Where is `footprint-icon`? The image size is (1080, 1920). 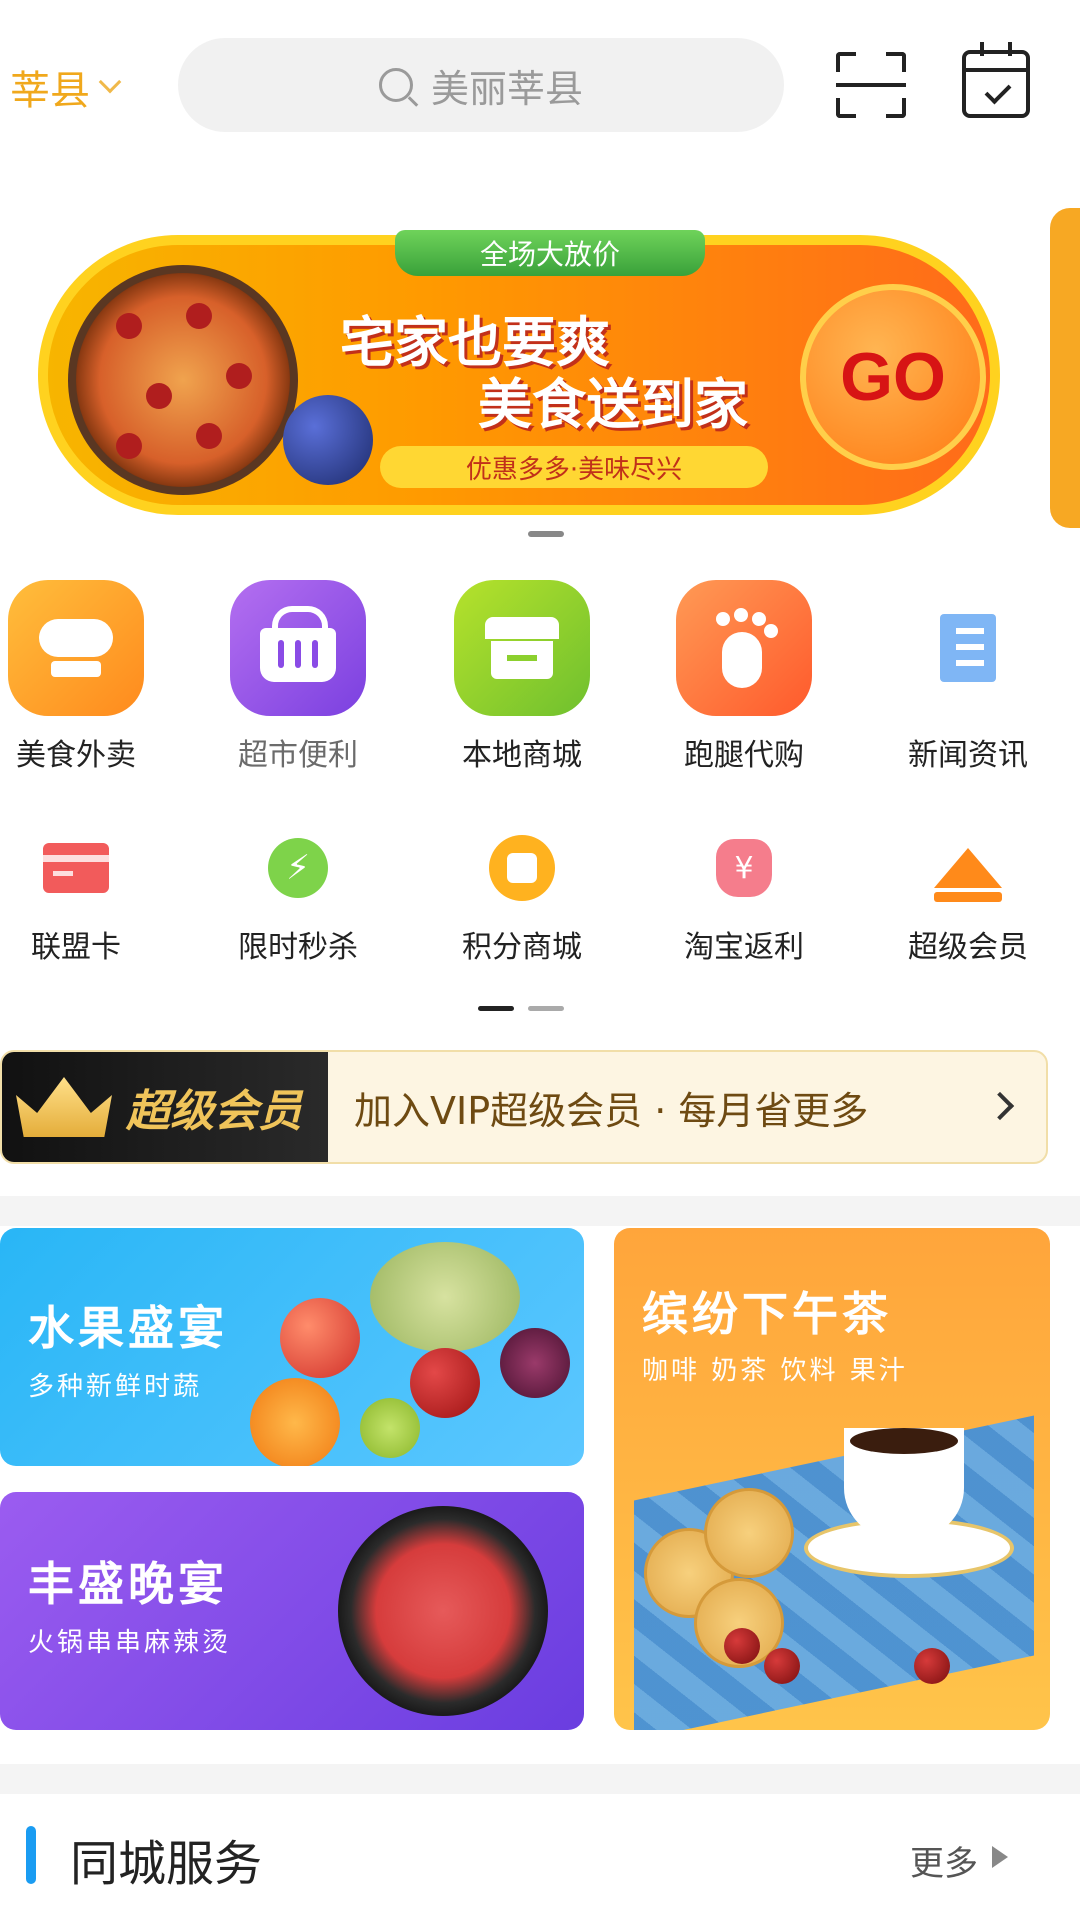 footprint-icon is located at coordinates (744, 648).